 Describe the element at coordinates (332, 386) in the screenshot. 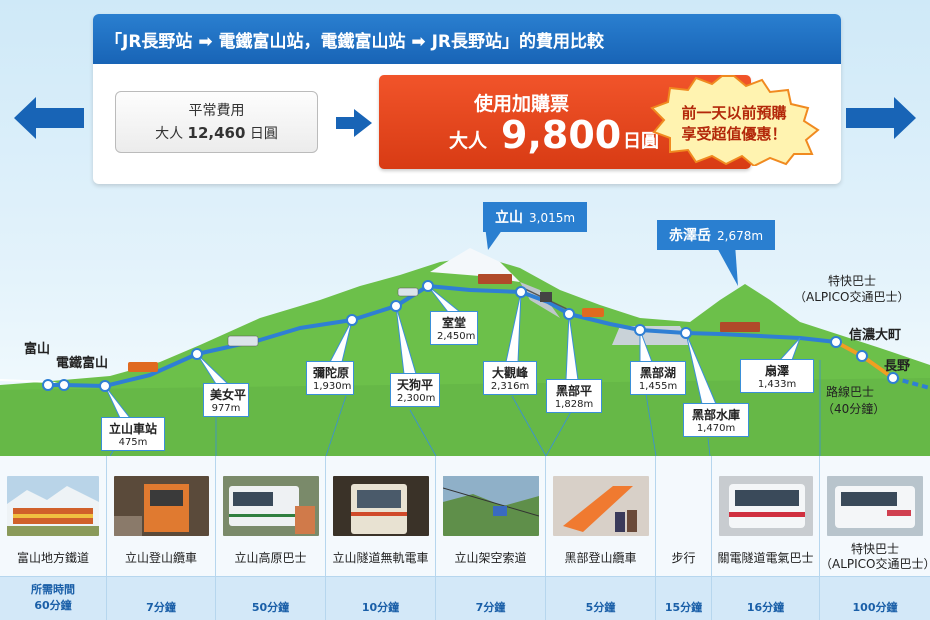

I see `station-elevation: 1,930m` at that location.